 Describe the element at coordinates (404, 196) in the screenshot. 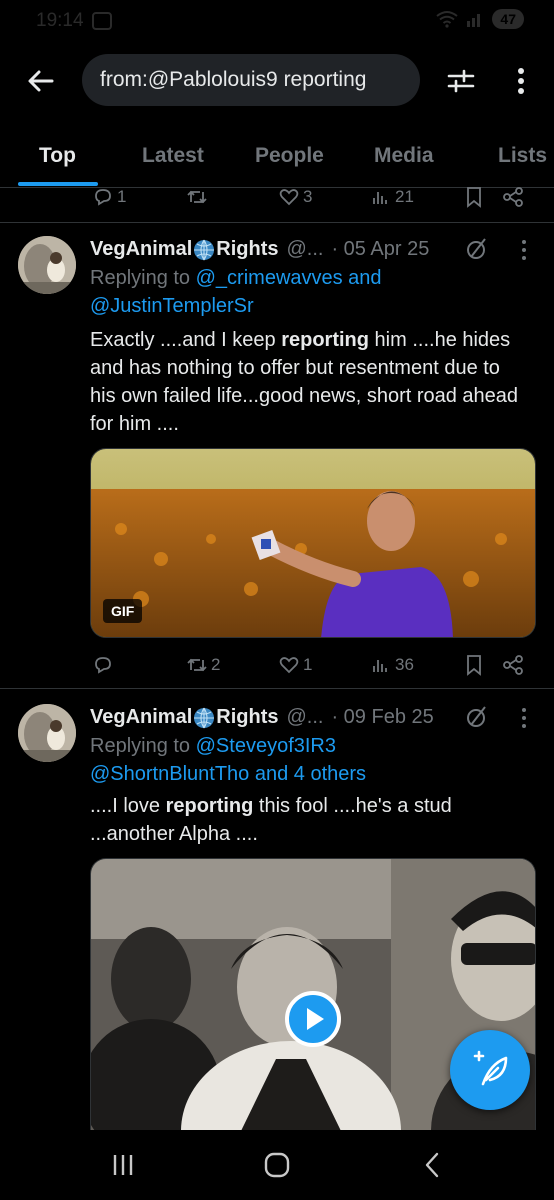

I see `views-count: 21` at that location.